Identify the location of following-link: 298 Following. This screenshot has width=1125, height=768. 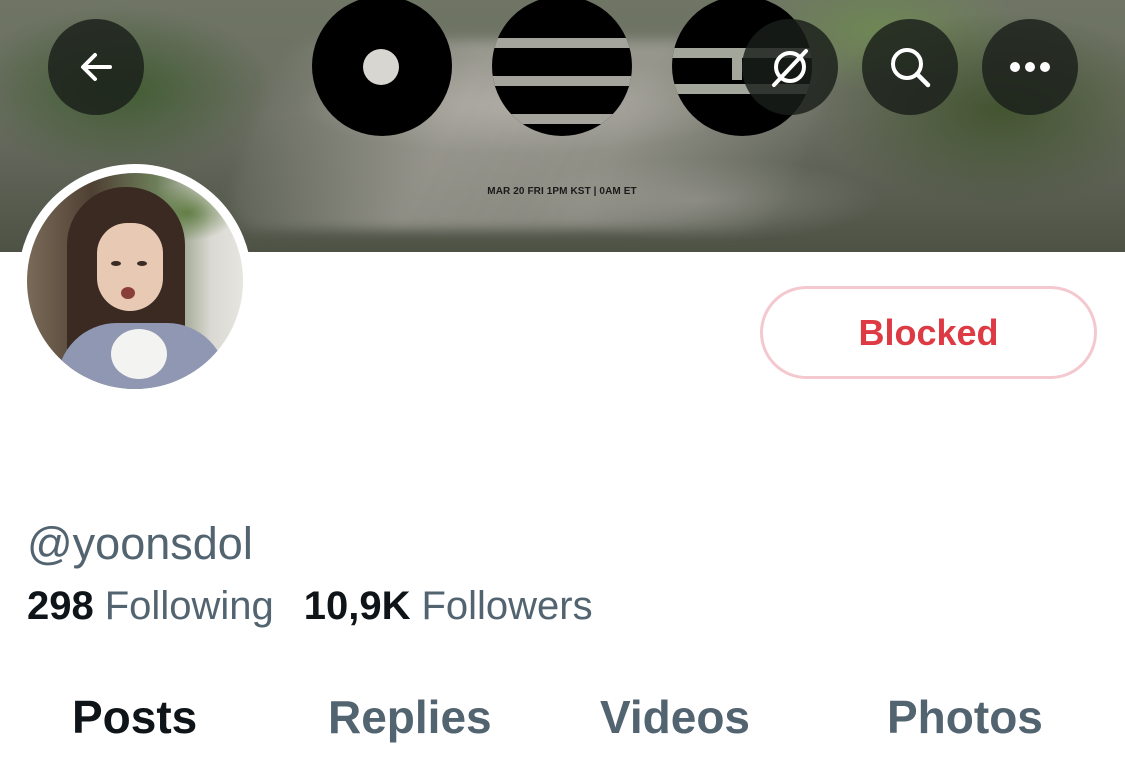
(150, 606).